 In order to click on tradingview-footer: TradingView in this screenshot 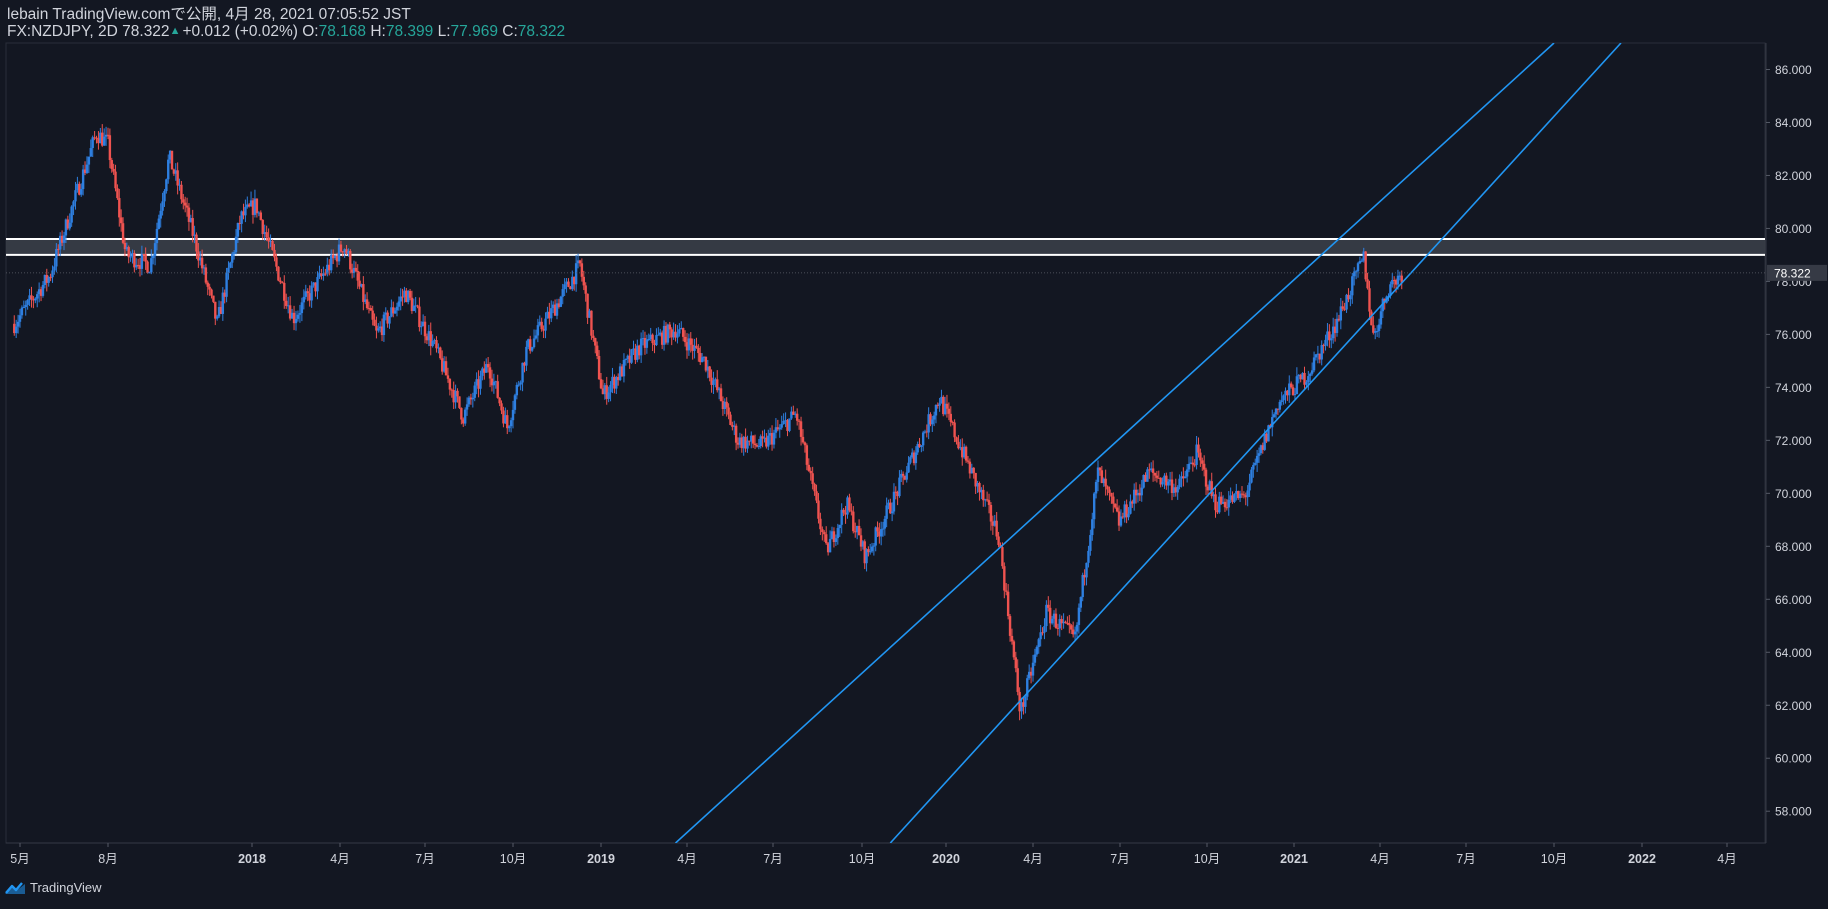, I will do `click(53, 887)`.